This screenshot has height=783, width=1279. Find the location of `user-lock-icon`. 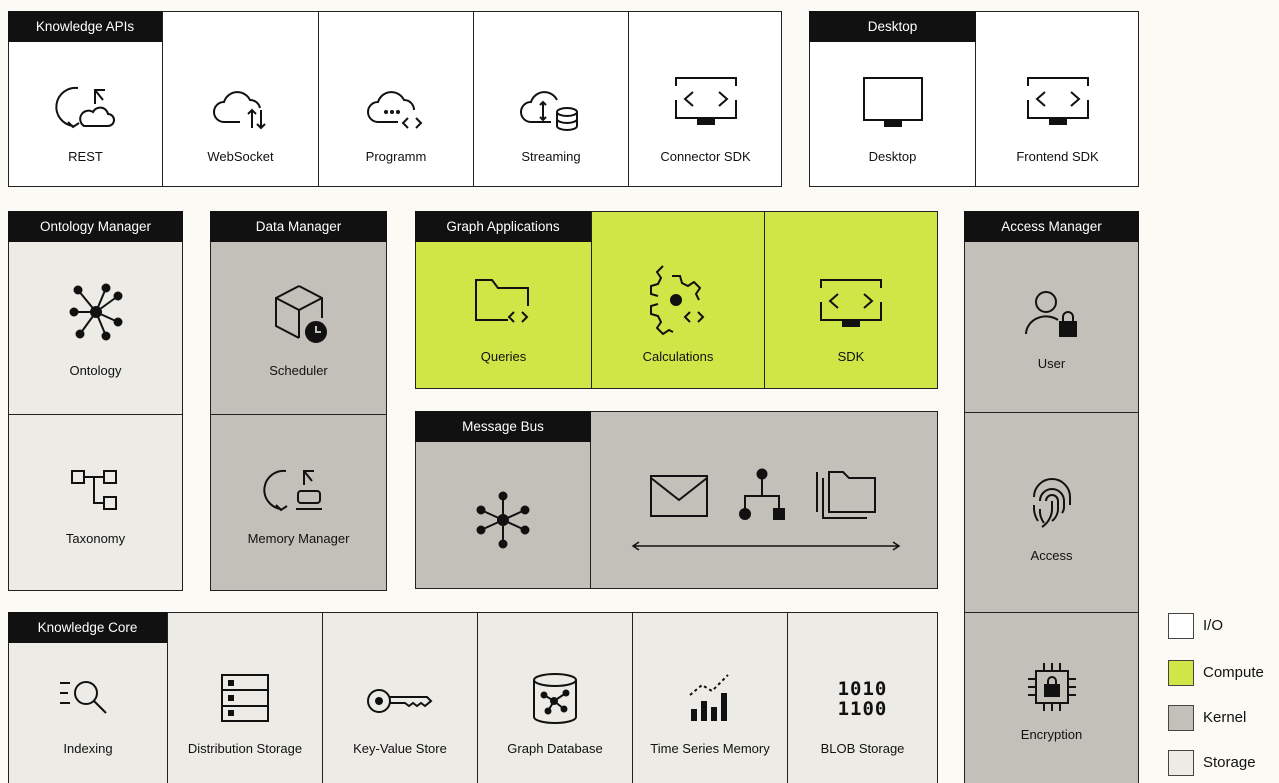

user-lock-icon is located at coordinates (1050, 314).